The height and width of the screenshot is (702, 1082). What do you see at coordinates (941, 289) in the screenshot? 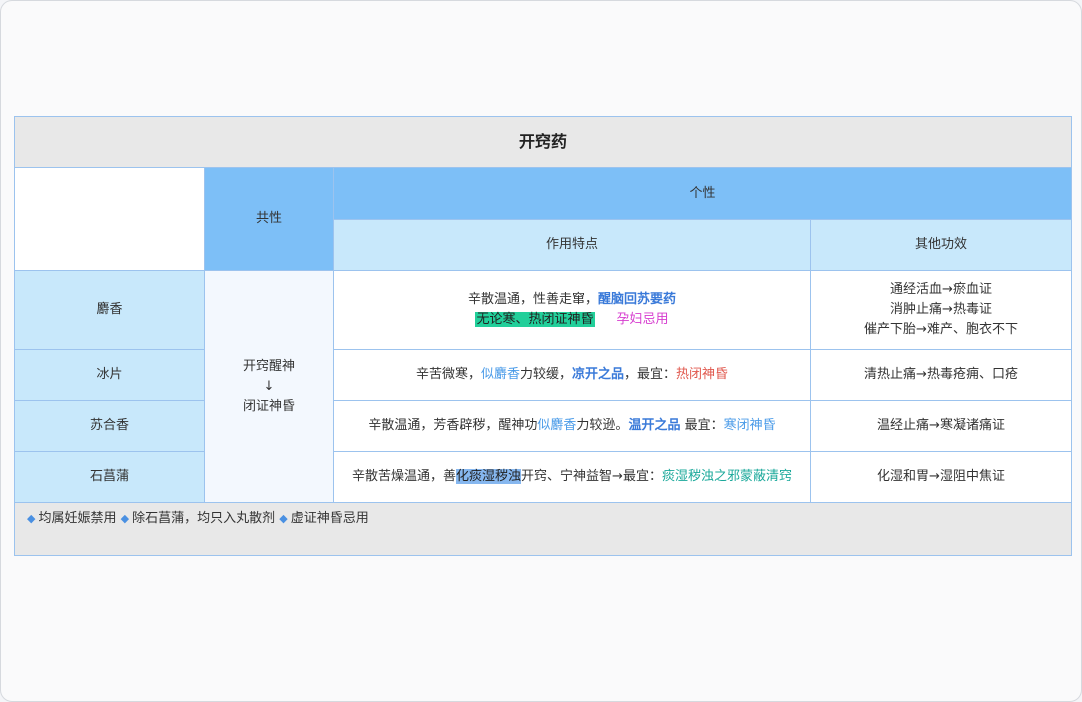
I see `other-line: 通经活血→瘀血证` at bounding box center [941, 289].